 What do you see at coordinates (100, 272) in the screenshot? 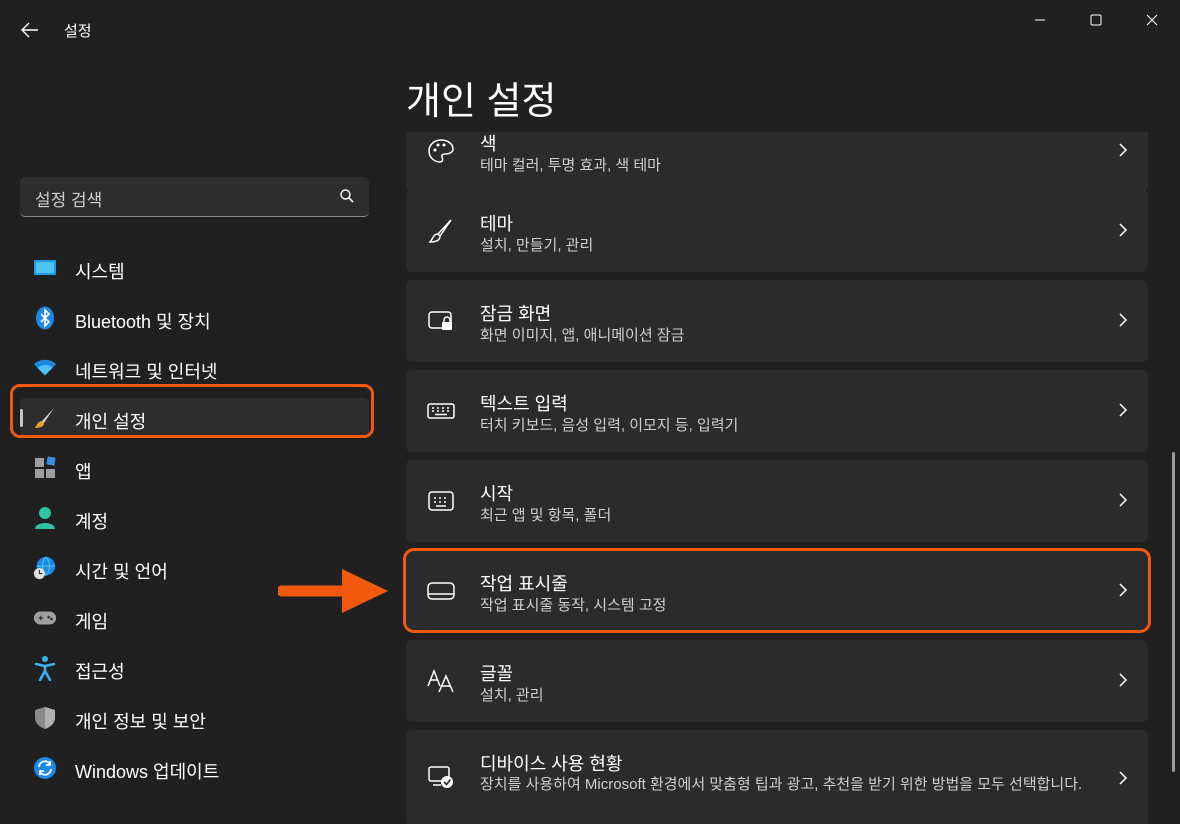
I see `sidebar-item-label: 시스템` at bounding box center [100, 272].